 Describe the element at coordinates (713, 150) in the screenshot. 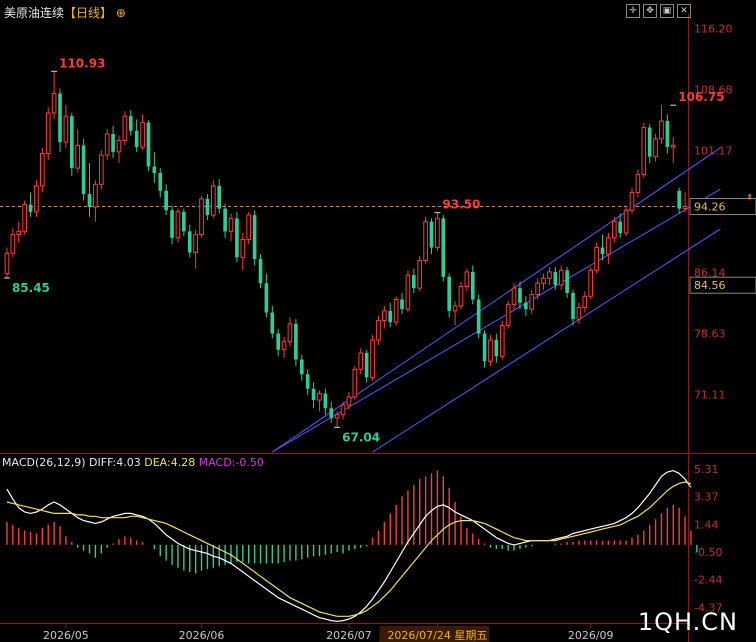

I see `price-tick-label: 101.17` at that location.